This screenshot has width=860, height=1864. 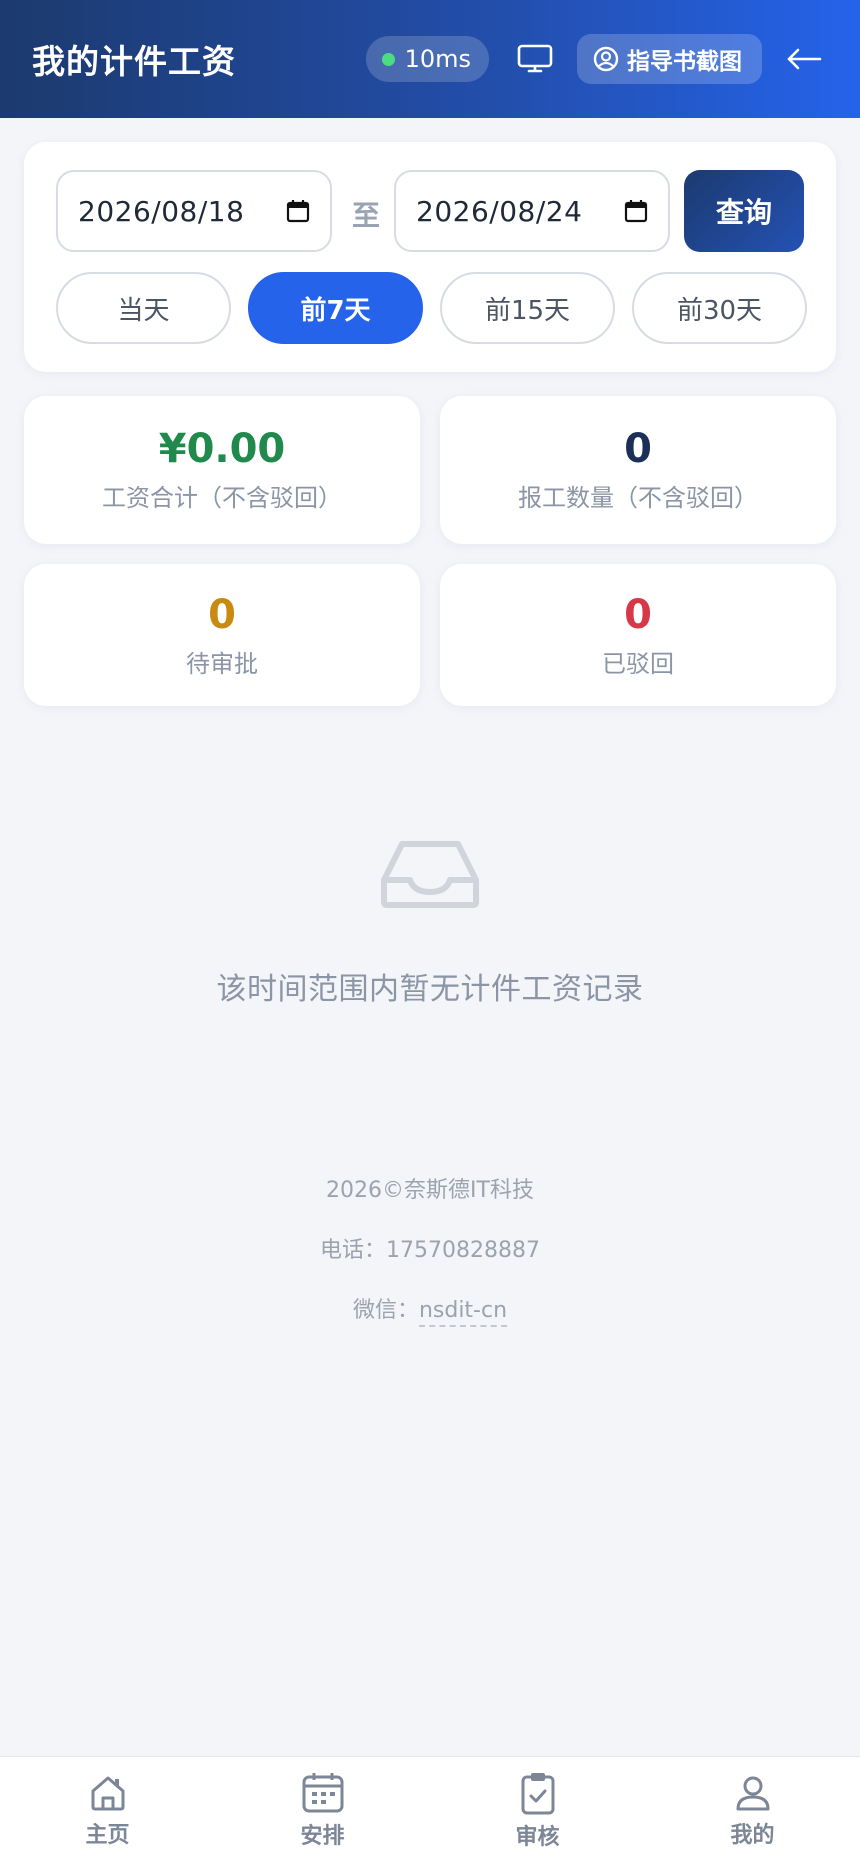 I want to click on wechat-id: nsdit-cn, so click(x=463, y=1312).